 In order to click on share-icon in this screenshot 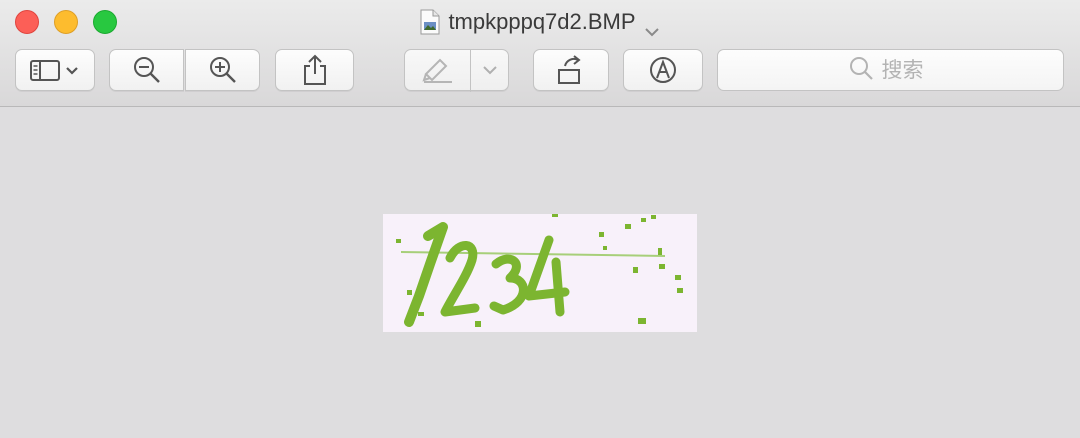, I will do `click(315, 70)`.